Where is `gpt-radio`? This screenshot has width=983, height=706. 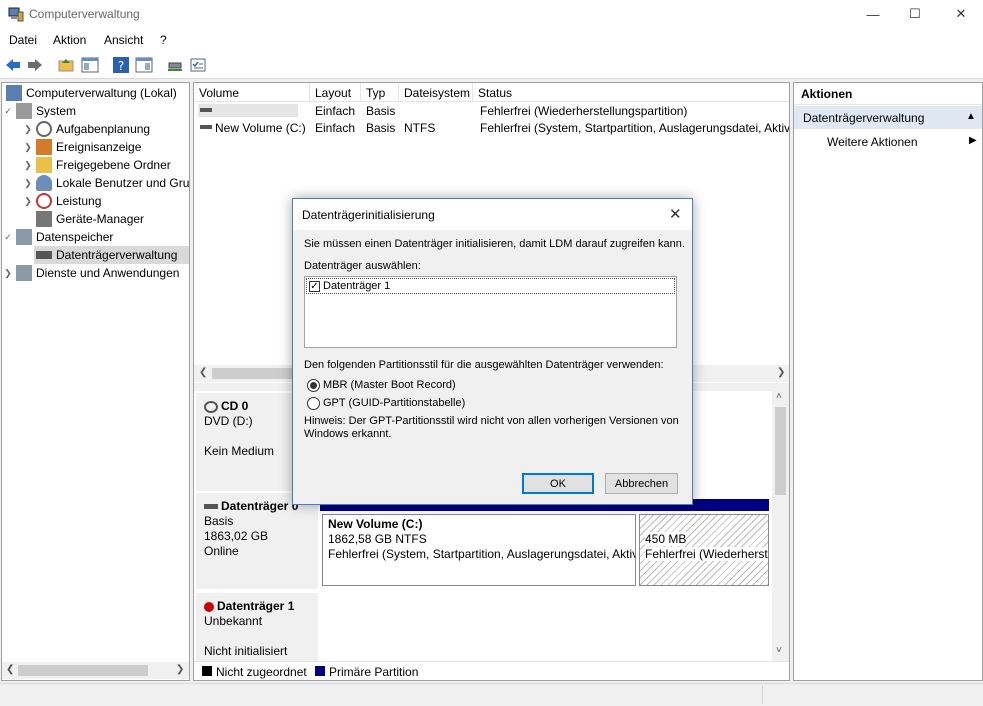 gpt-radio is located at coordinates (313, 403).